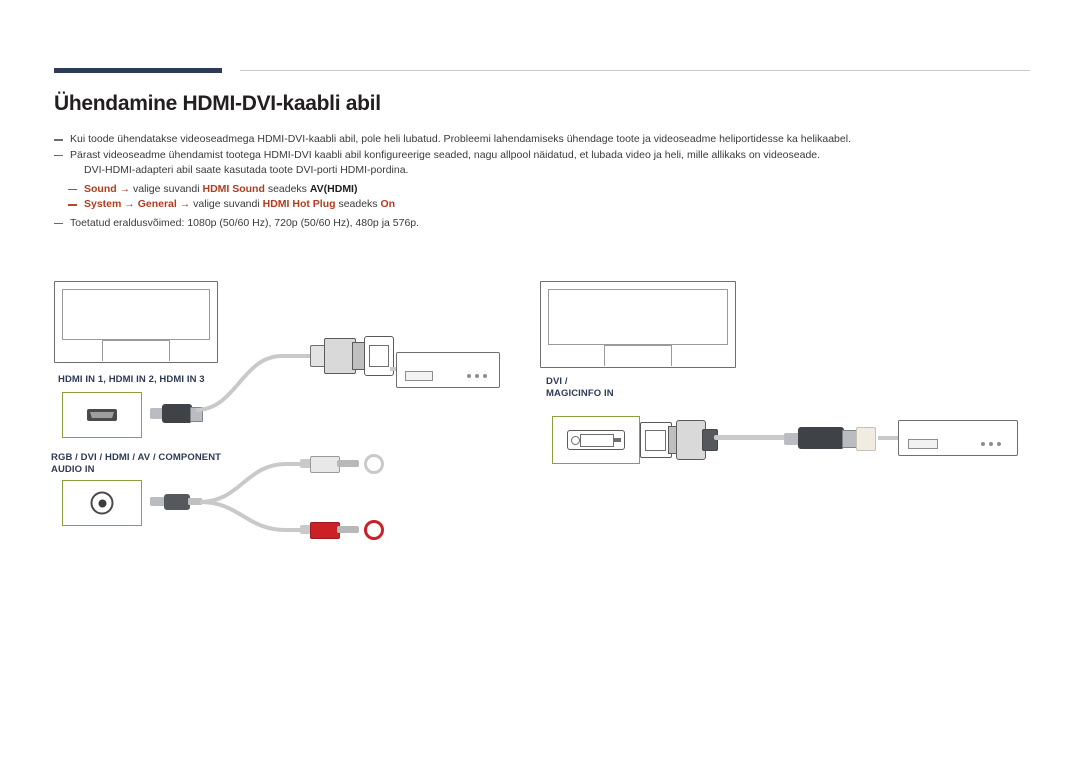  Describe the element at coordinates (185, 204) in the screenshot. I see `menu-arrow-2: →` at that location.